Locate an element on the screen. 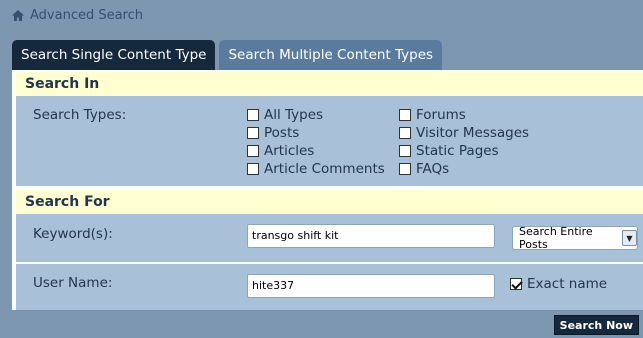  search-scope-value: Search Entire Posts is located at coordinates (556, 238).